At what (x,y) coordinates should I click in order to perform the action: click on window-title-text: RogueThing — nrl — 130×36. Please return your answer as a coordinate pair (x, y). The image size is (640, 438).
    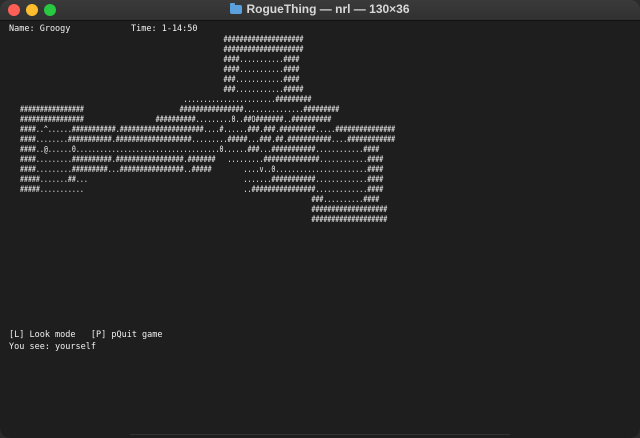
    Looking at the image, I should click on (328, 9).